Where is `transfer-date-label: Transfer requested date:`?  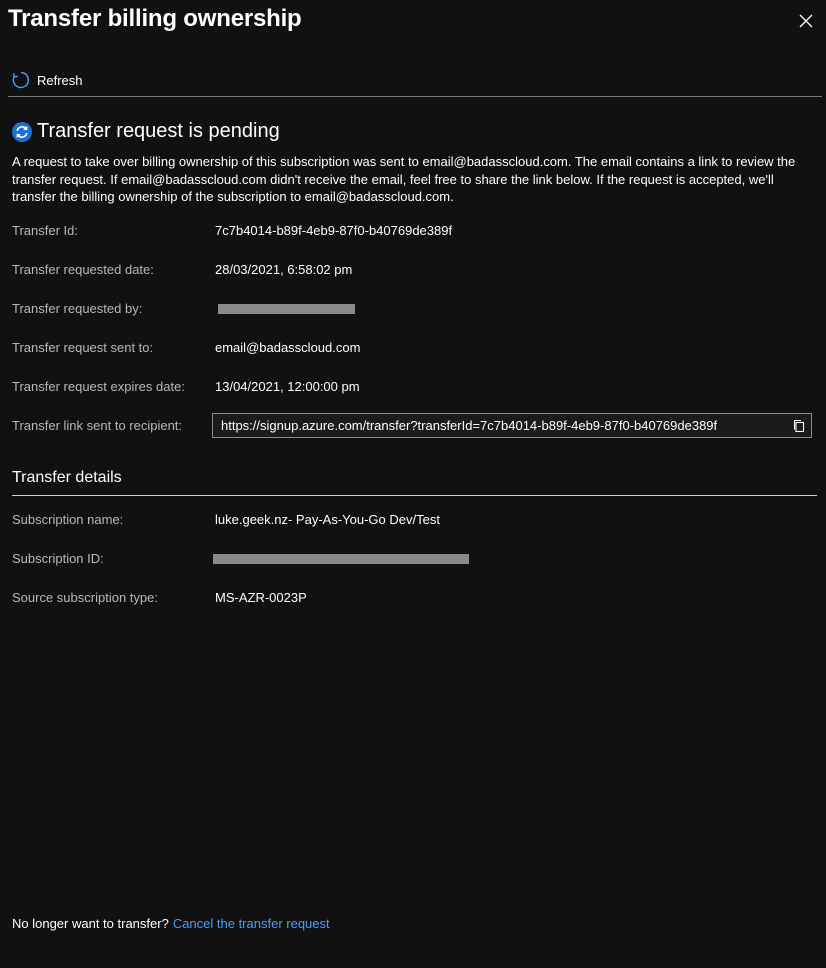
transfer-date-label: Transfer requested date: is located at coordinates (83, 269).